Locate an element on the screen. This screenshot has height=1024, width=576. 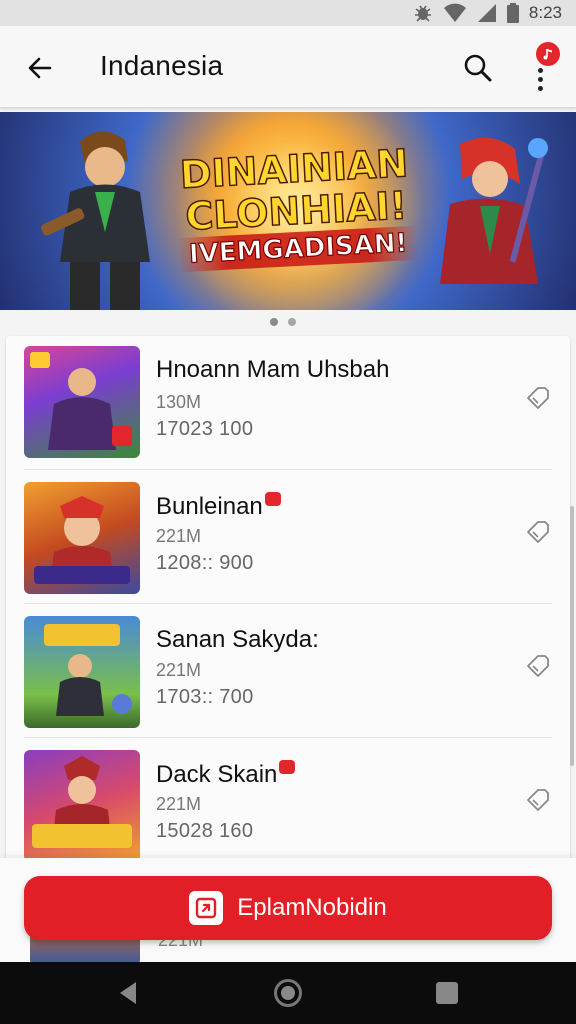
hero-right-illustration is located at coordinates (494, 210).